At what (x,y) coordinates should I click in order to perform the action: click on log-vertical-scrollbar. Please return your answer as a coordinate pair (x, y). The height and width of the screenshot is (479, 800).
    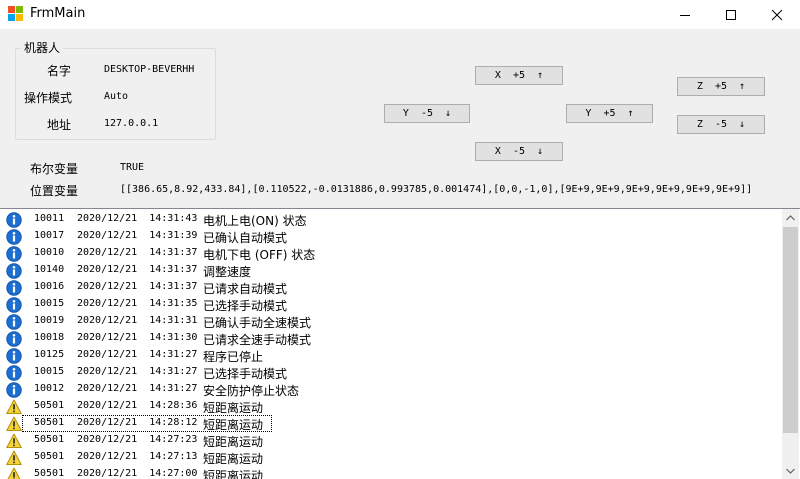
    Looking at the image, I should click on (790, 344).